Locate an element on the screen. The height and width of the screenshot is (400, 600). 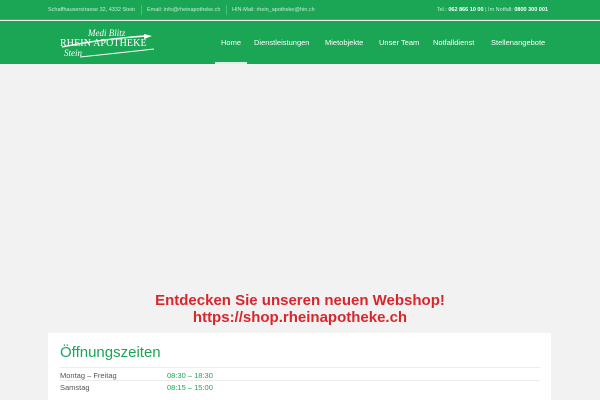
nav-item-stellenangebote: Stellenangebote is located at coordinates (518, 42).